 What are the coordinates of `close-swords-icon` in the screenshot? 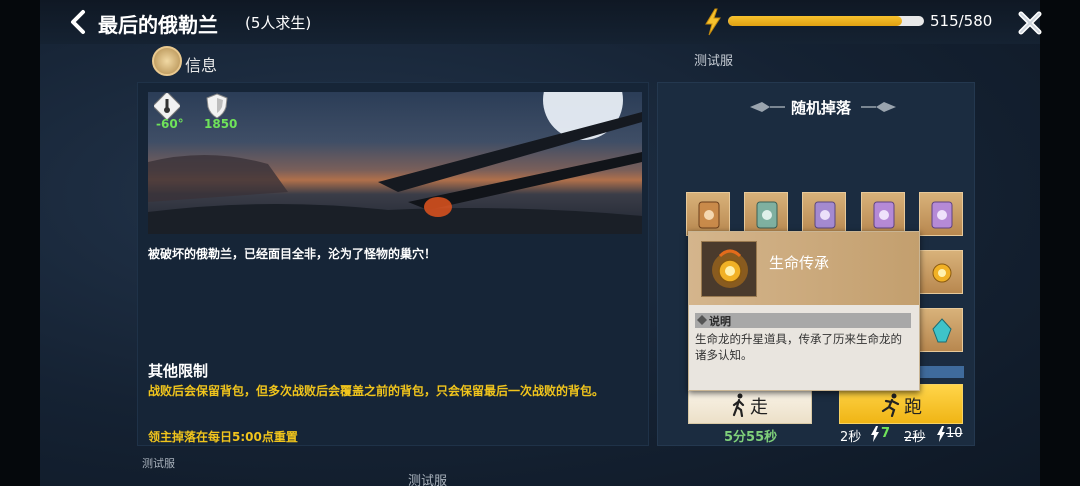 It's located at (1030, 23).